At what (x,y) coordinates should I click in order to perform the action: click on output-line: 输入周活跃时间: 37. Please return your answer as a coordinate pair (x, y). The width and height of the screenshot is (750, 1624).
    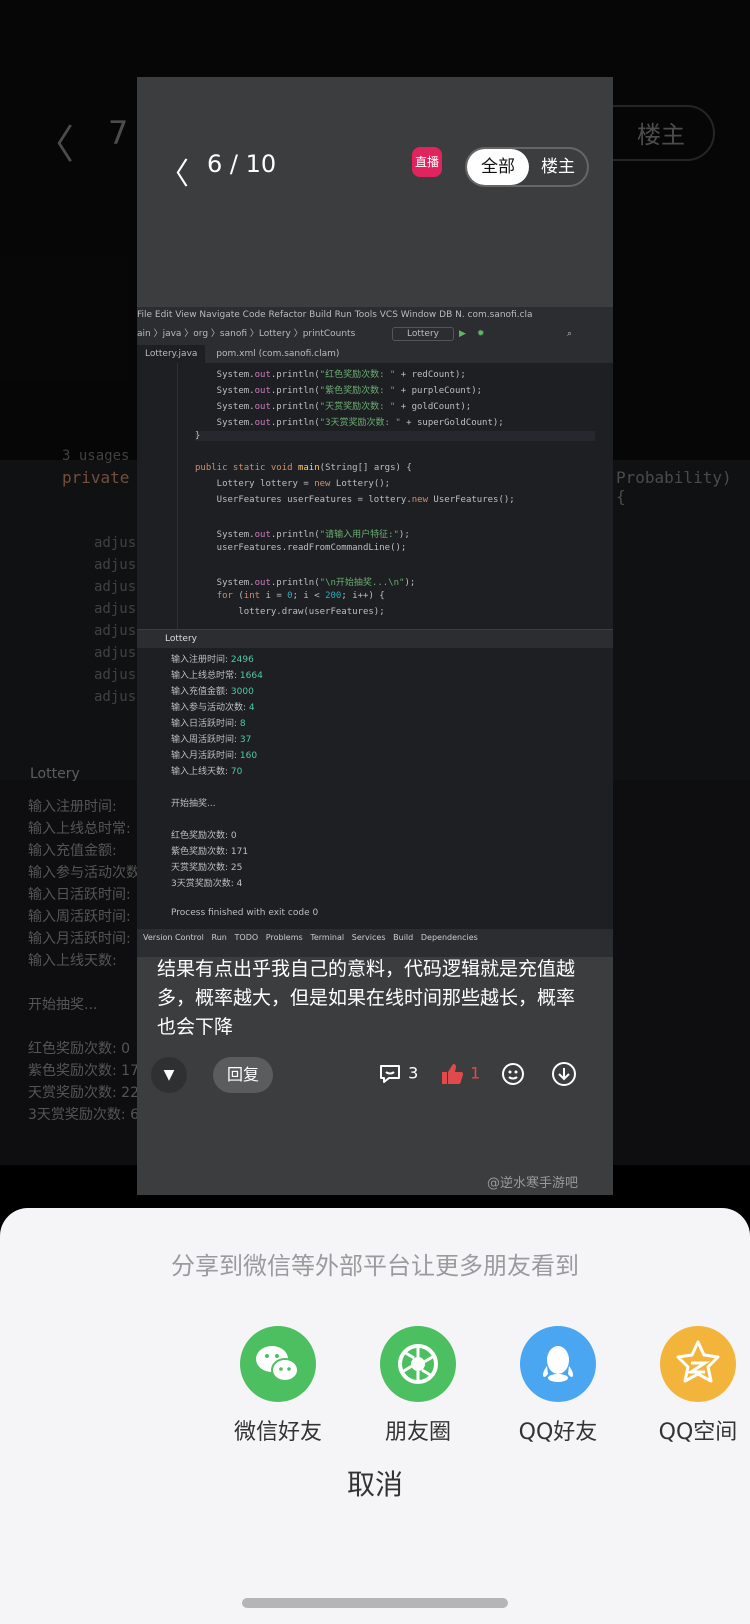
    Looking at the image, I should click on (211, 740).